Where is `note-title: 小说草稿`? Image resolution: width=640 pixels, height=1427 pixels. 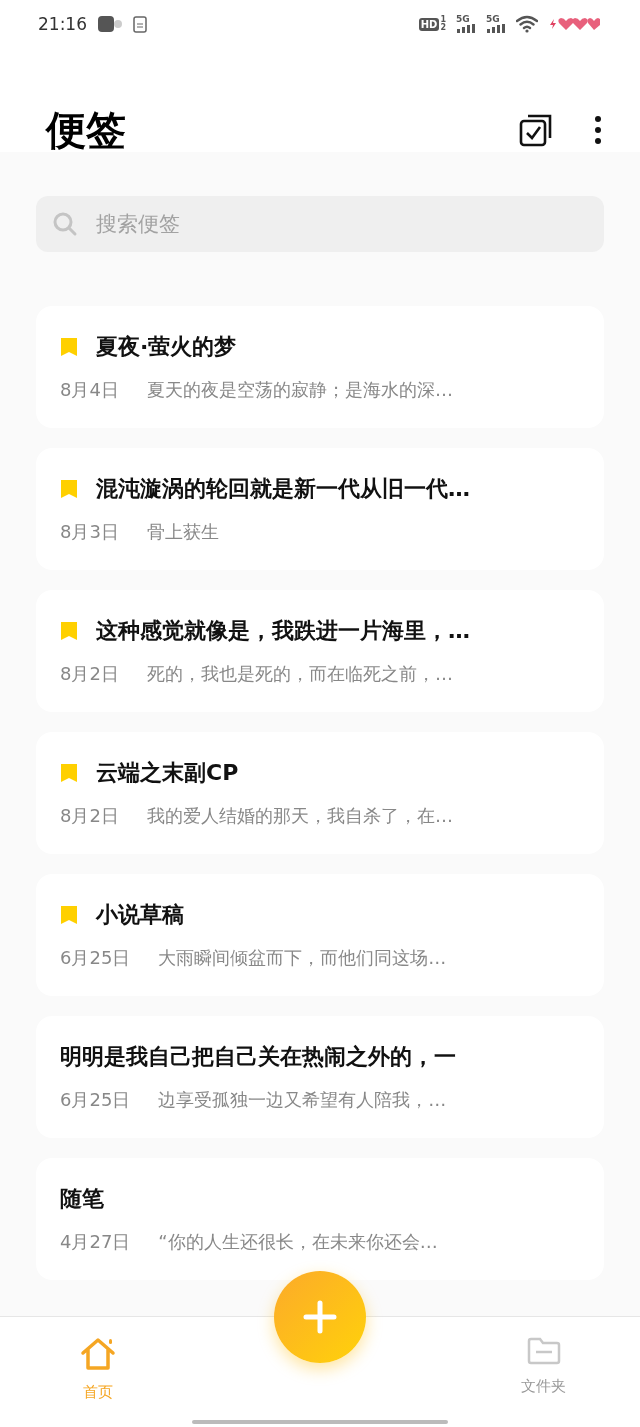 note-title: 小说草稿 is located at coordinates (140, 915).